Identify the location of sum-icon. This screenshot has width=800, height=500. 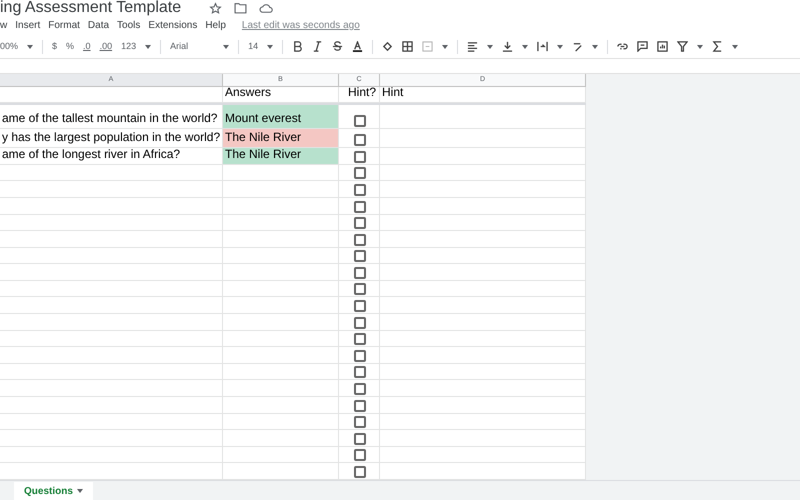
(718, 46).